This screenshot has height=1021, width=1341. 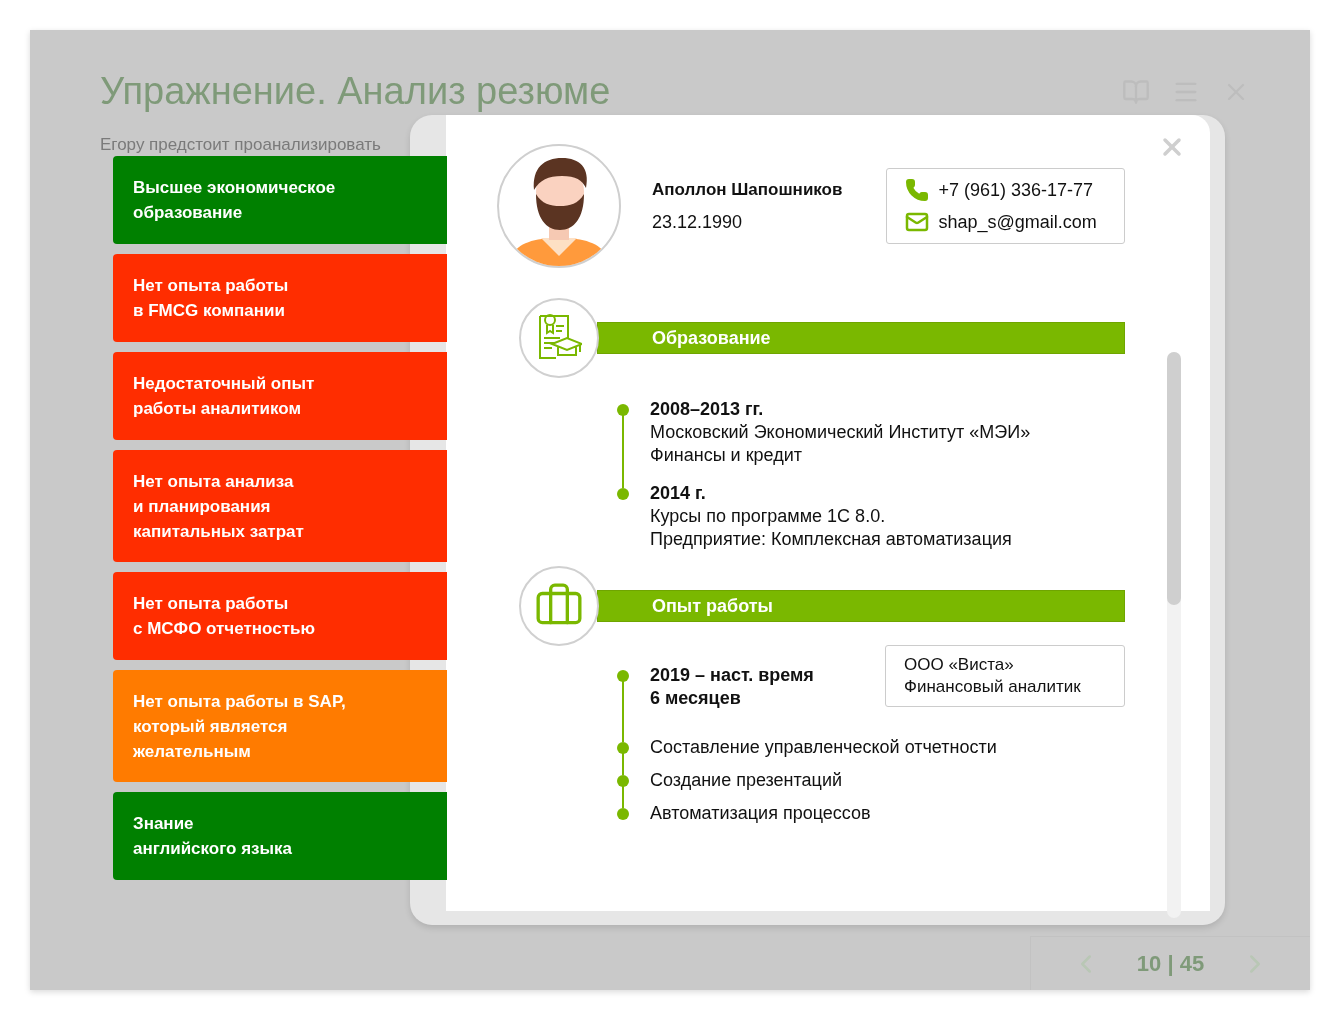 What do you see at coordinates (916, 190) in the screenshot?
I see `phone-icon` at bounding box center [916, 190].